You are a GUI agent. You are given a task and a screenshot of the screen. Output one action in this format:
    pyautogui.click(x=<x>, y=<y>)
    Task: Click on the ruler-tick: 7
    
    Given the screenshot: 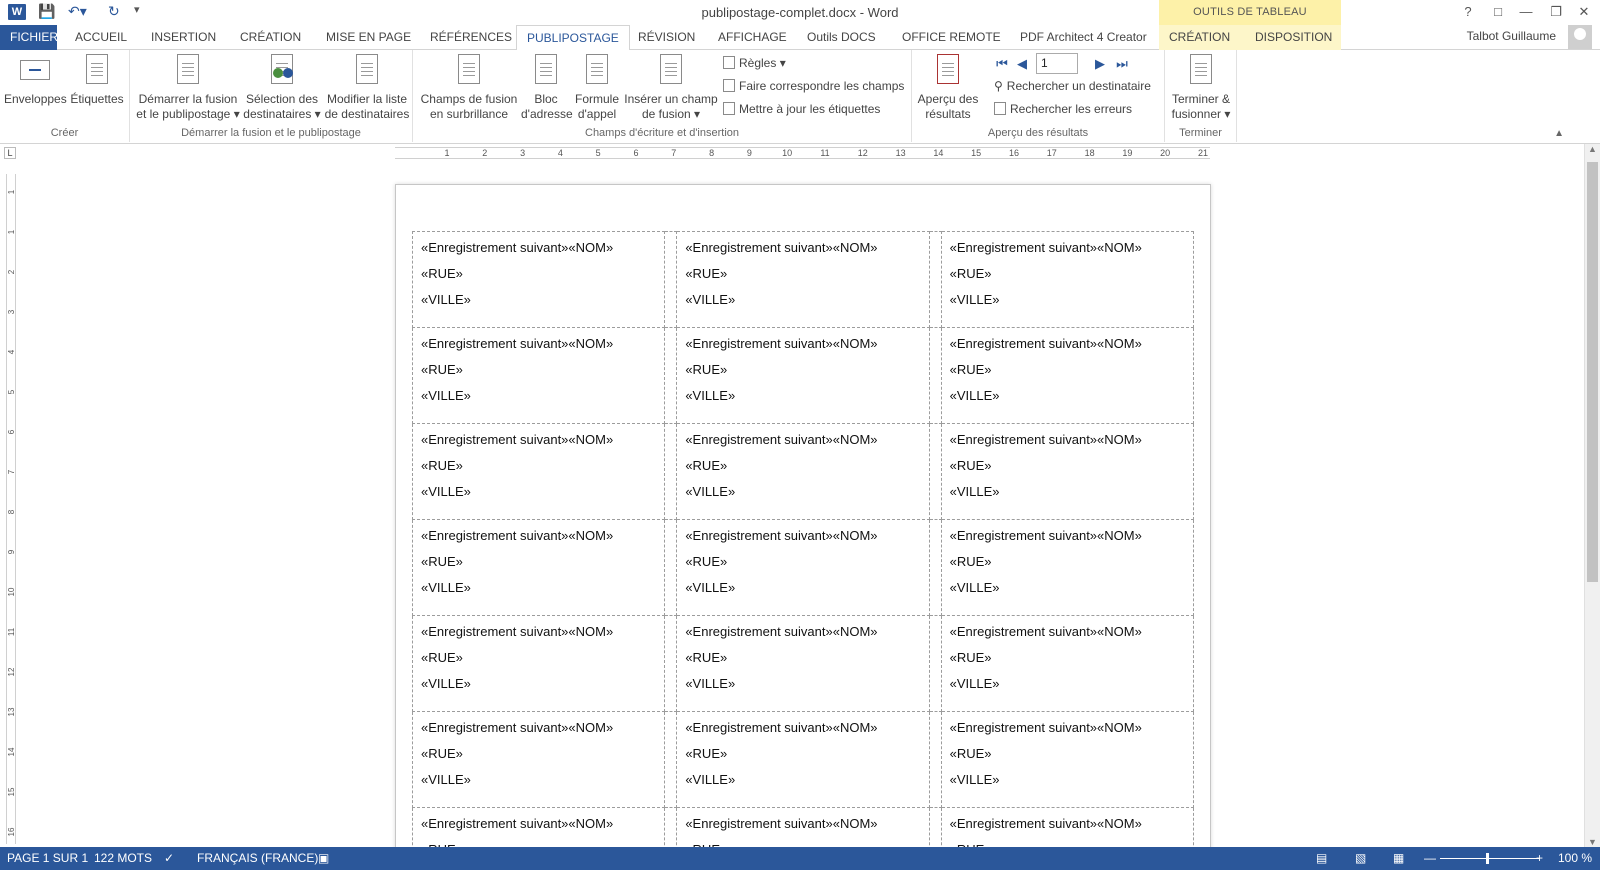 What is the action you would take?
    pyautogui.click(x=674, y=153)
    